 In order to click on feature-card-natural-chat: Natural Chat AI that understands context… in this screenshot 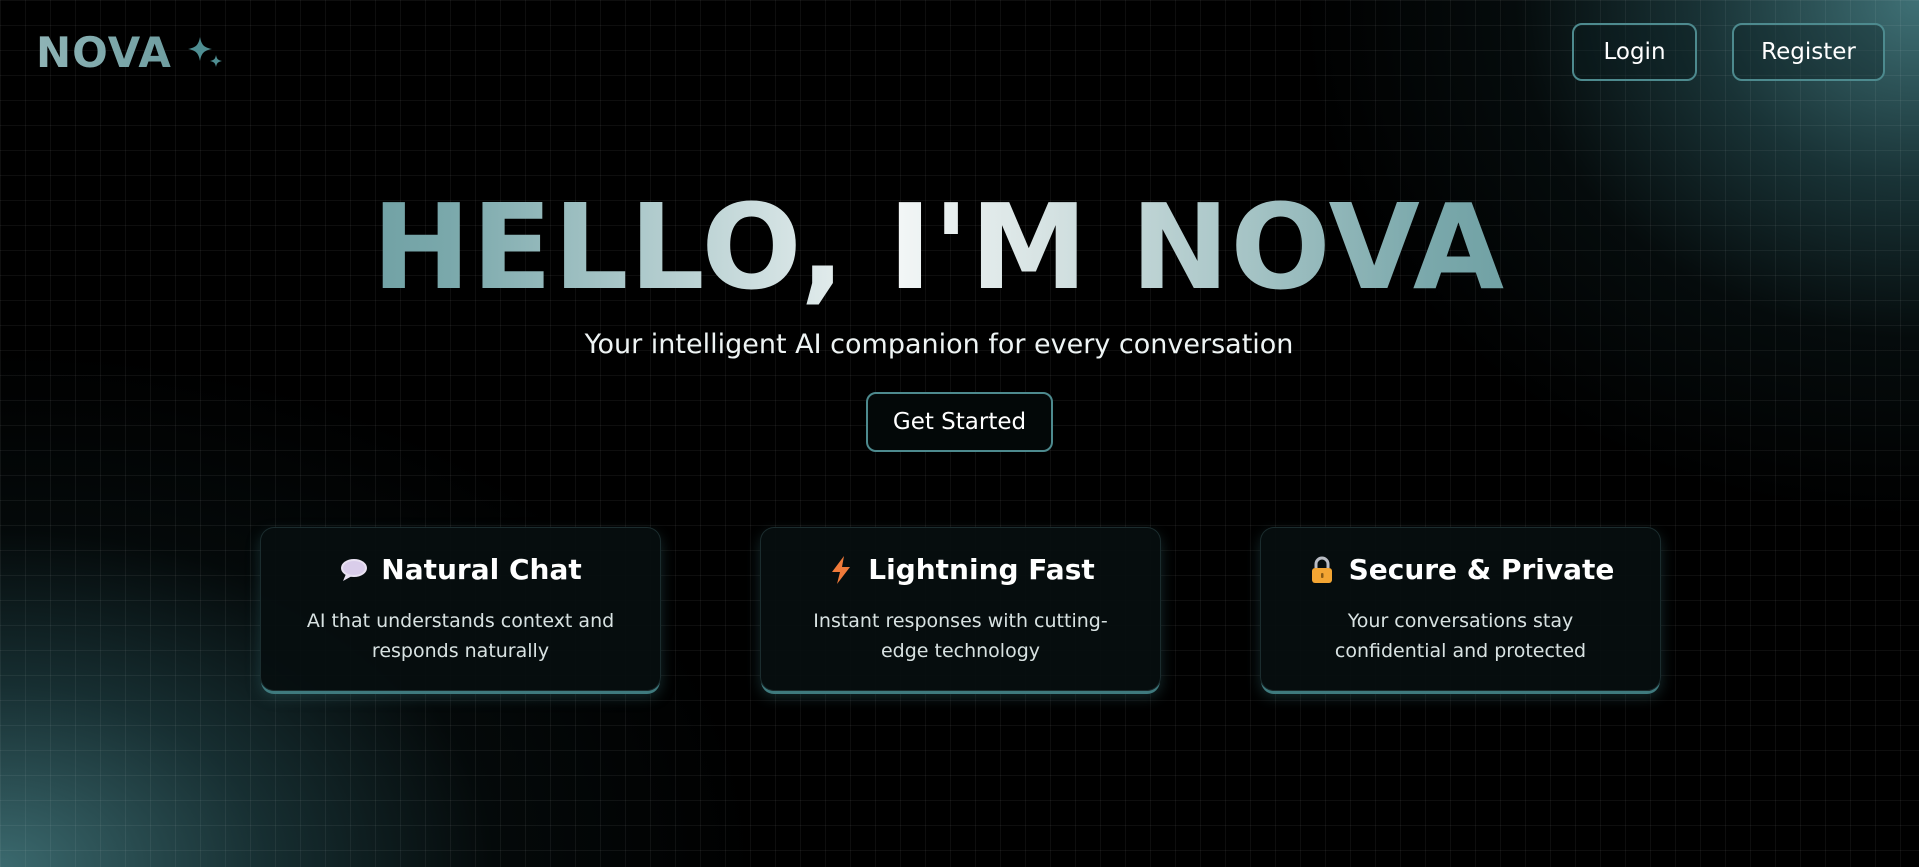, I will do `click(460, 609)`.